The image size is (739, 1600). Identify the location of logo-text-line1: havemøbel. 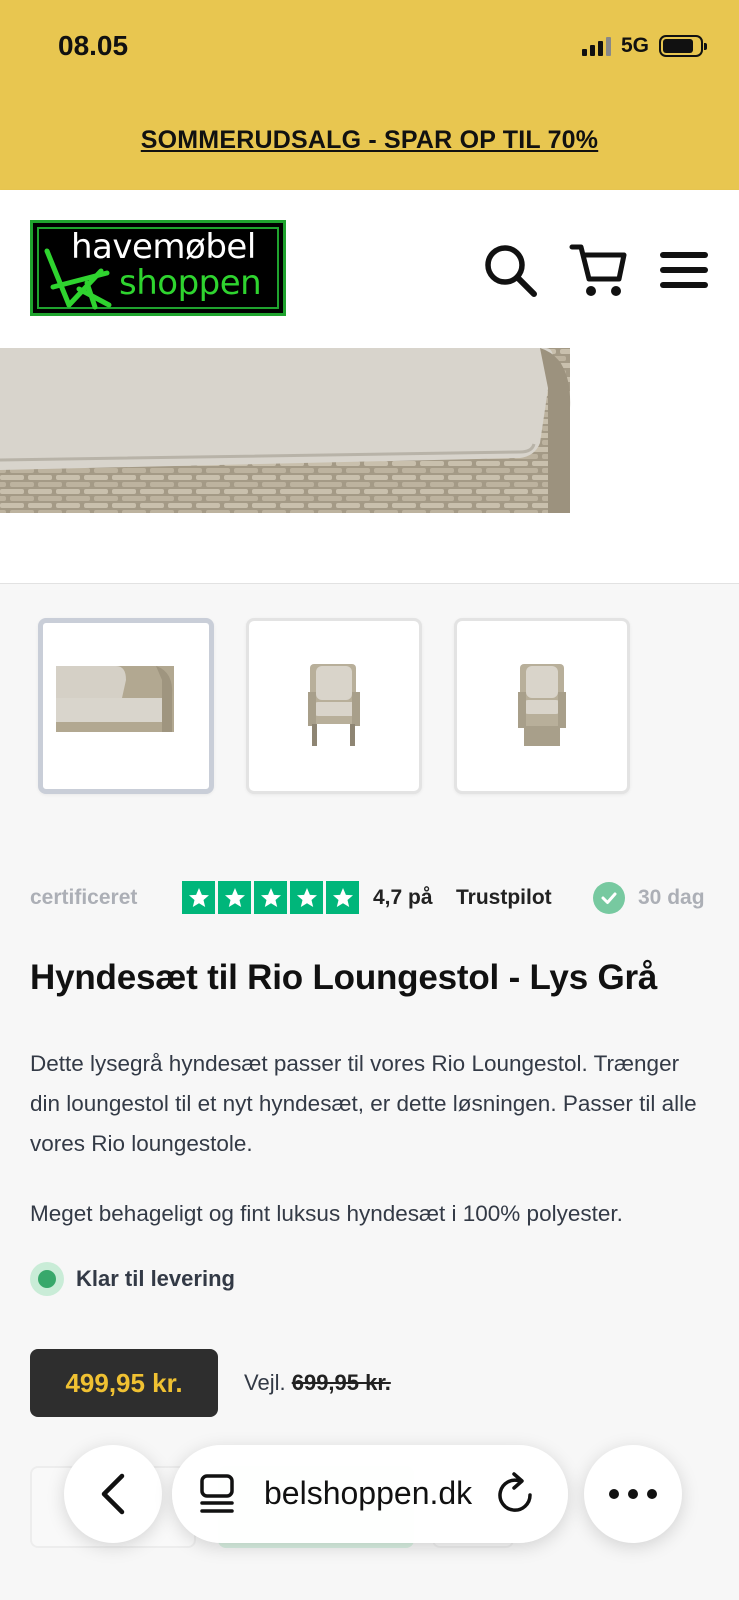
(163, 247).